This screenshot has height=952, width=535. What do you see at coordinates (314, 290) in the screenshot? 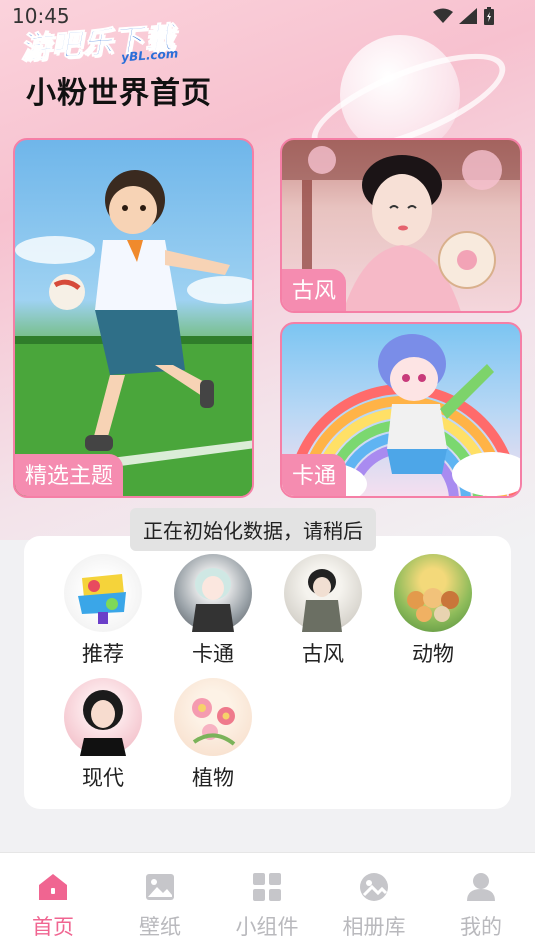
I see `guofeng-label: 古风` at bounding box center [314, 290].